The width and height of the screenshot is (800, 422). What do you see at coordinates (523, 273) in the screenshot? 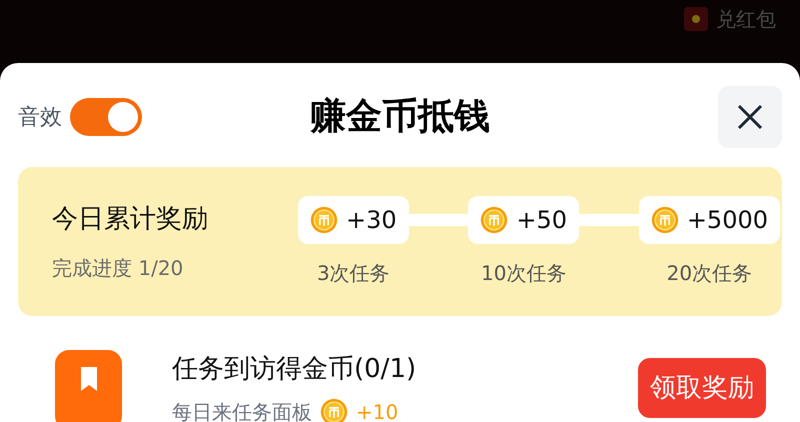
I see `milestone-label: 10次任务` at bounding box center [523, 273].